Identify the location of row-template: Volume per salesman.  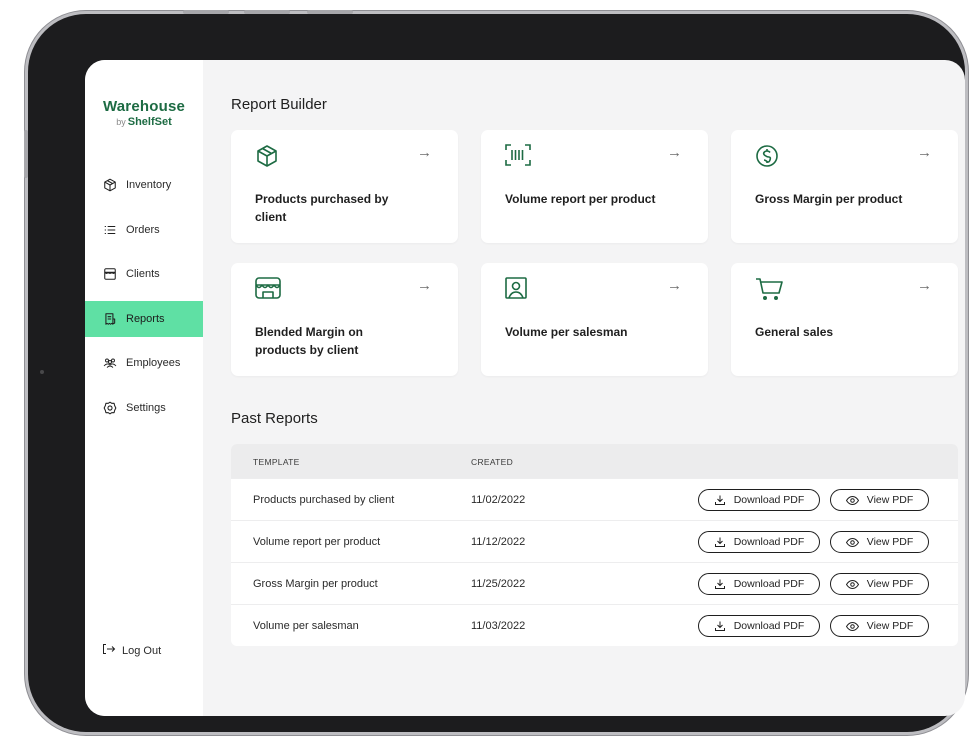
(306, 626).